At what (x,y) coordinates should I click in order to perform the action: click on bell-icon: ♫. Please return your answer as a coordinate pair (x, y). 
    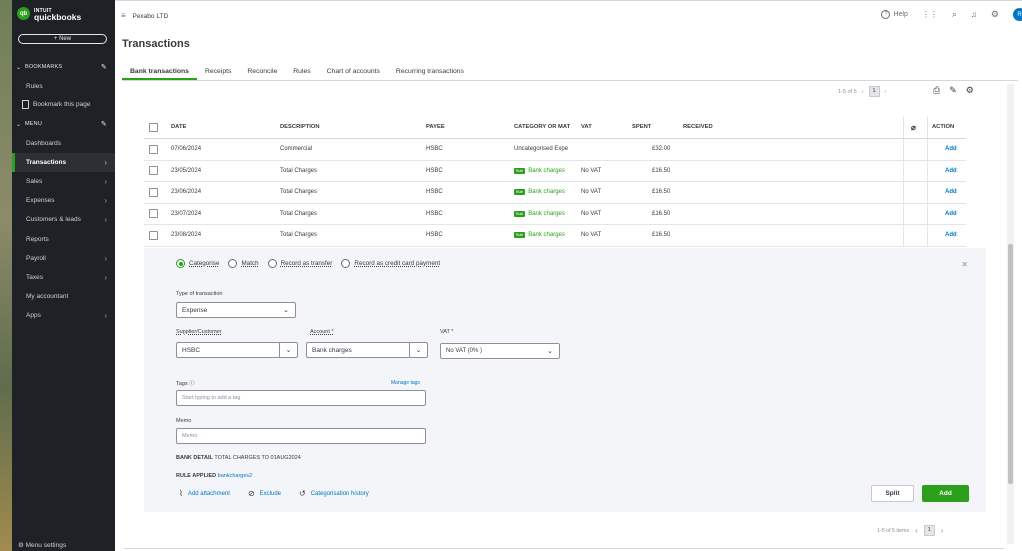
    Looking at the image, I should click on (974, 14).